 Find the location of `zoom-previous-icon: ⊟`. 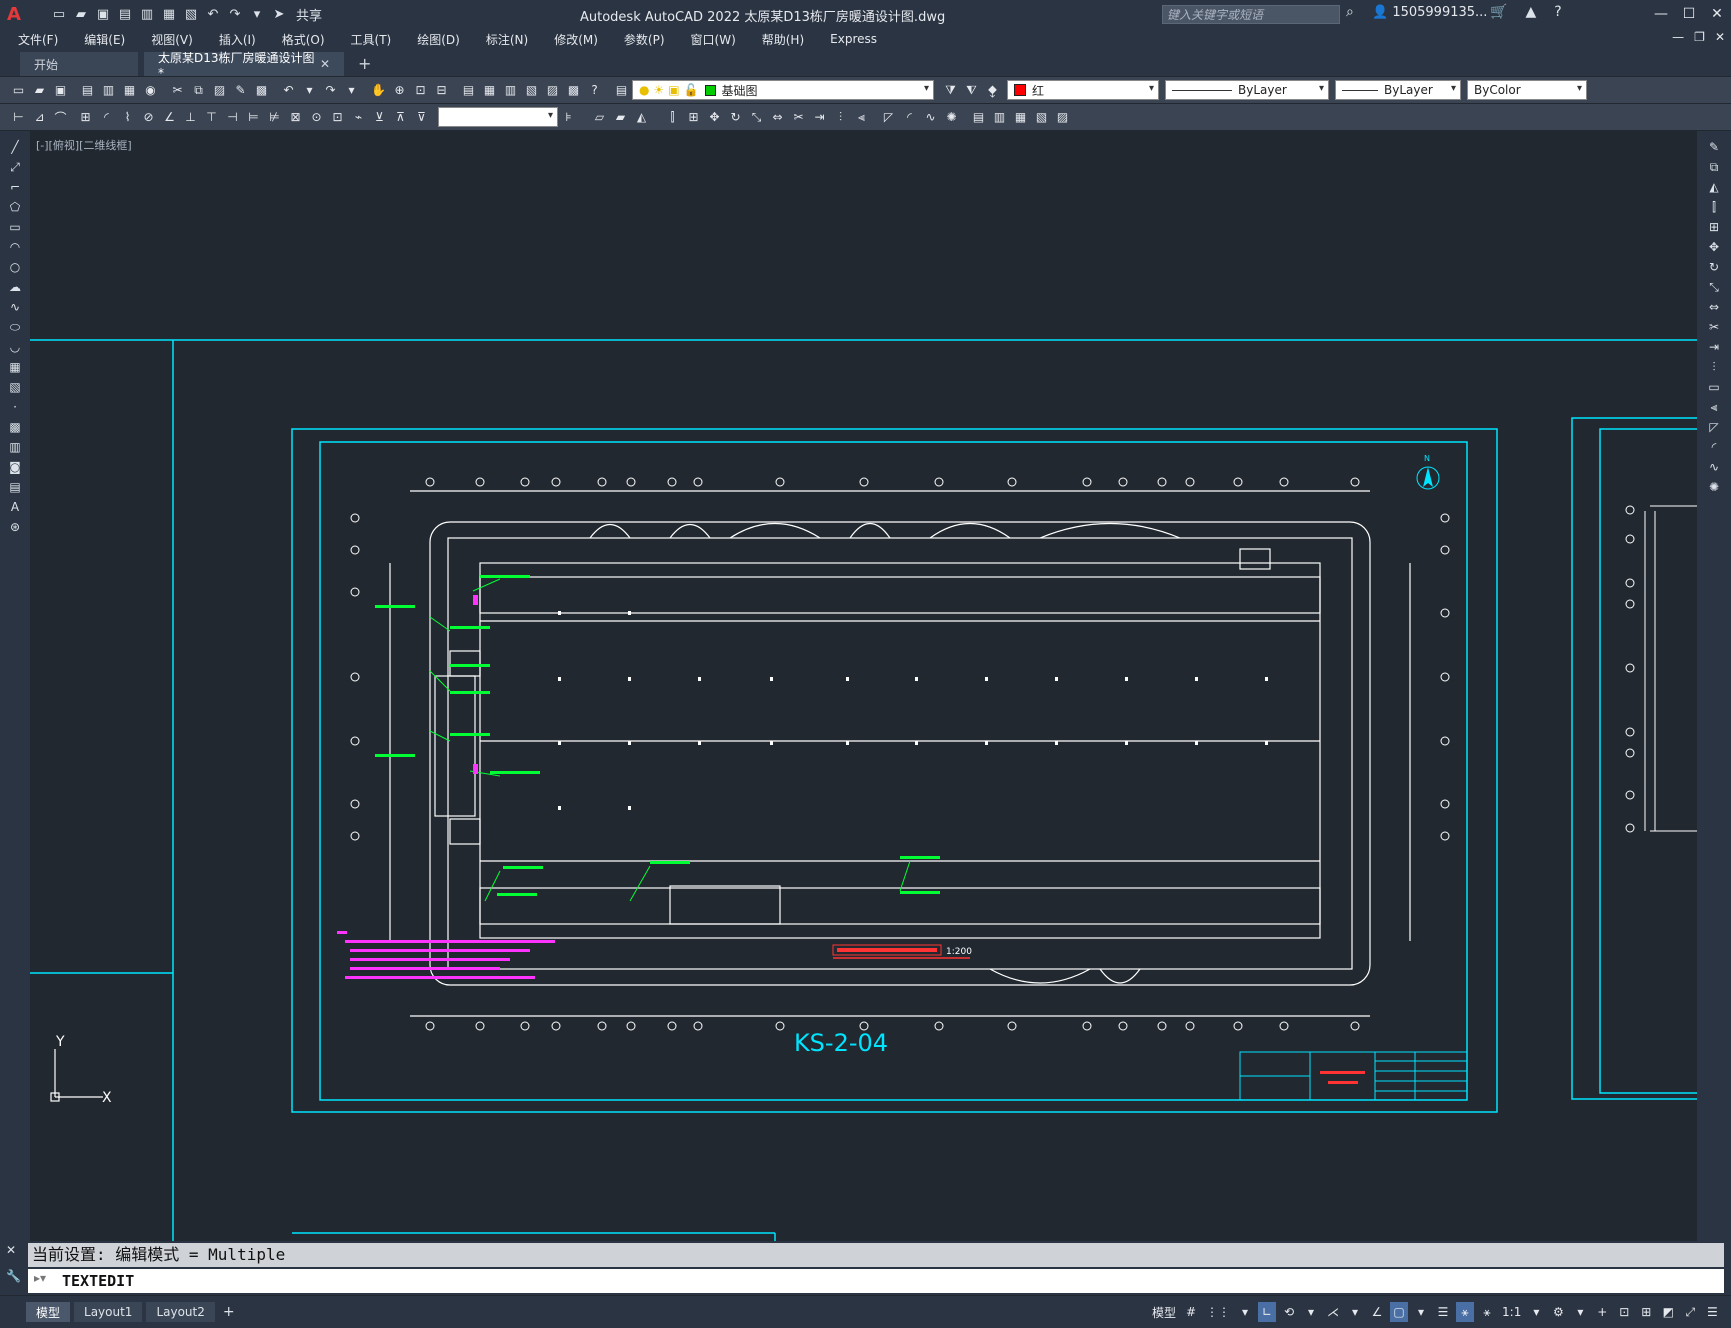

zoom-previous-icon: ⊟ is located at coordinates (441, 90).